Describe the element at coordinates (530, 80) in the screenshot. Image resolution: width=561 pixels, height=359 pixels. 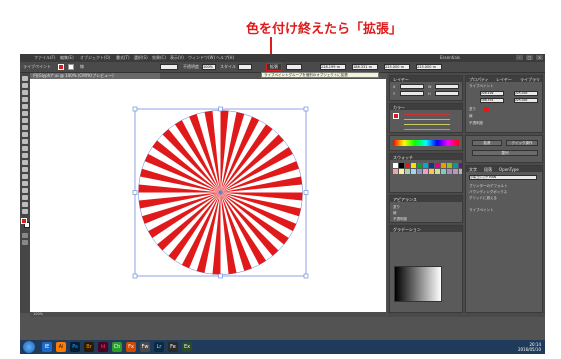
I see `tab-libraries: ライブラリ` at that location.